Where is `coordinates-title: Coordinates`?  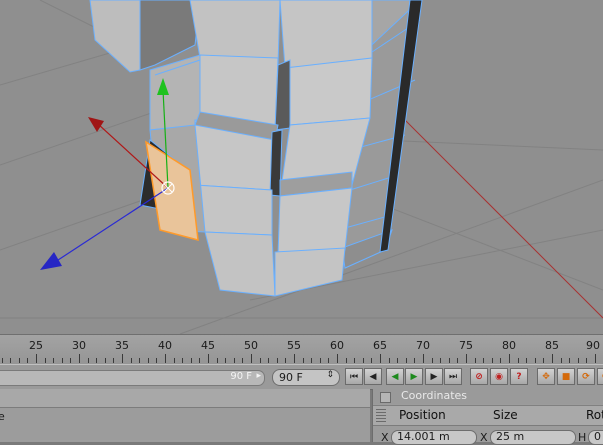
coordinates-title: Coordinates is located at coordinates (434, 395).